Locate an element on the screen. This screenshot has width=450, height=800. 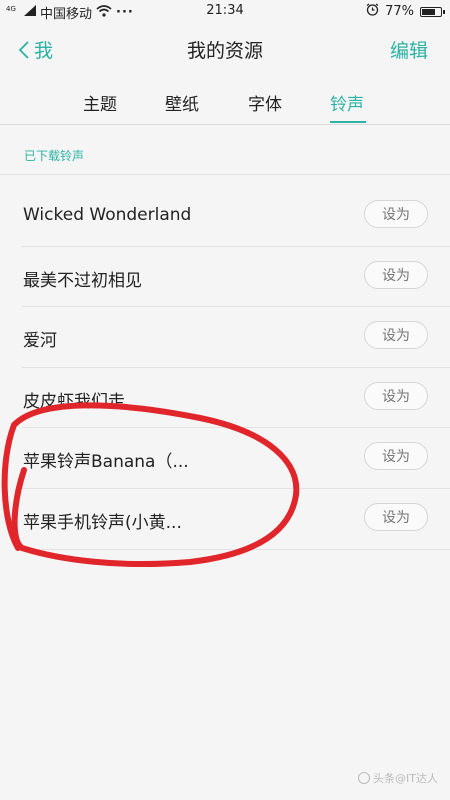
watermark: 头条@IT达人 is located at coordinates (398, 778).